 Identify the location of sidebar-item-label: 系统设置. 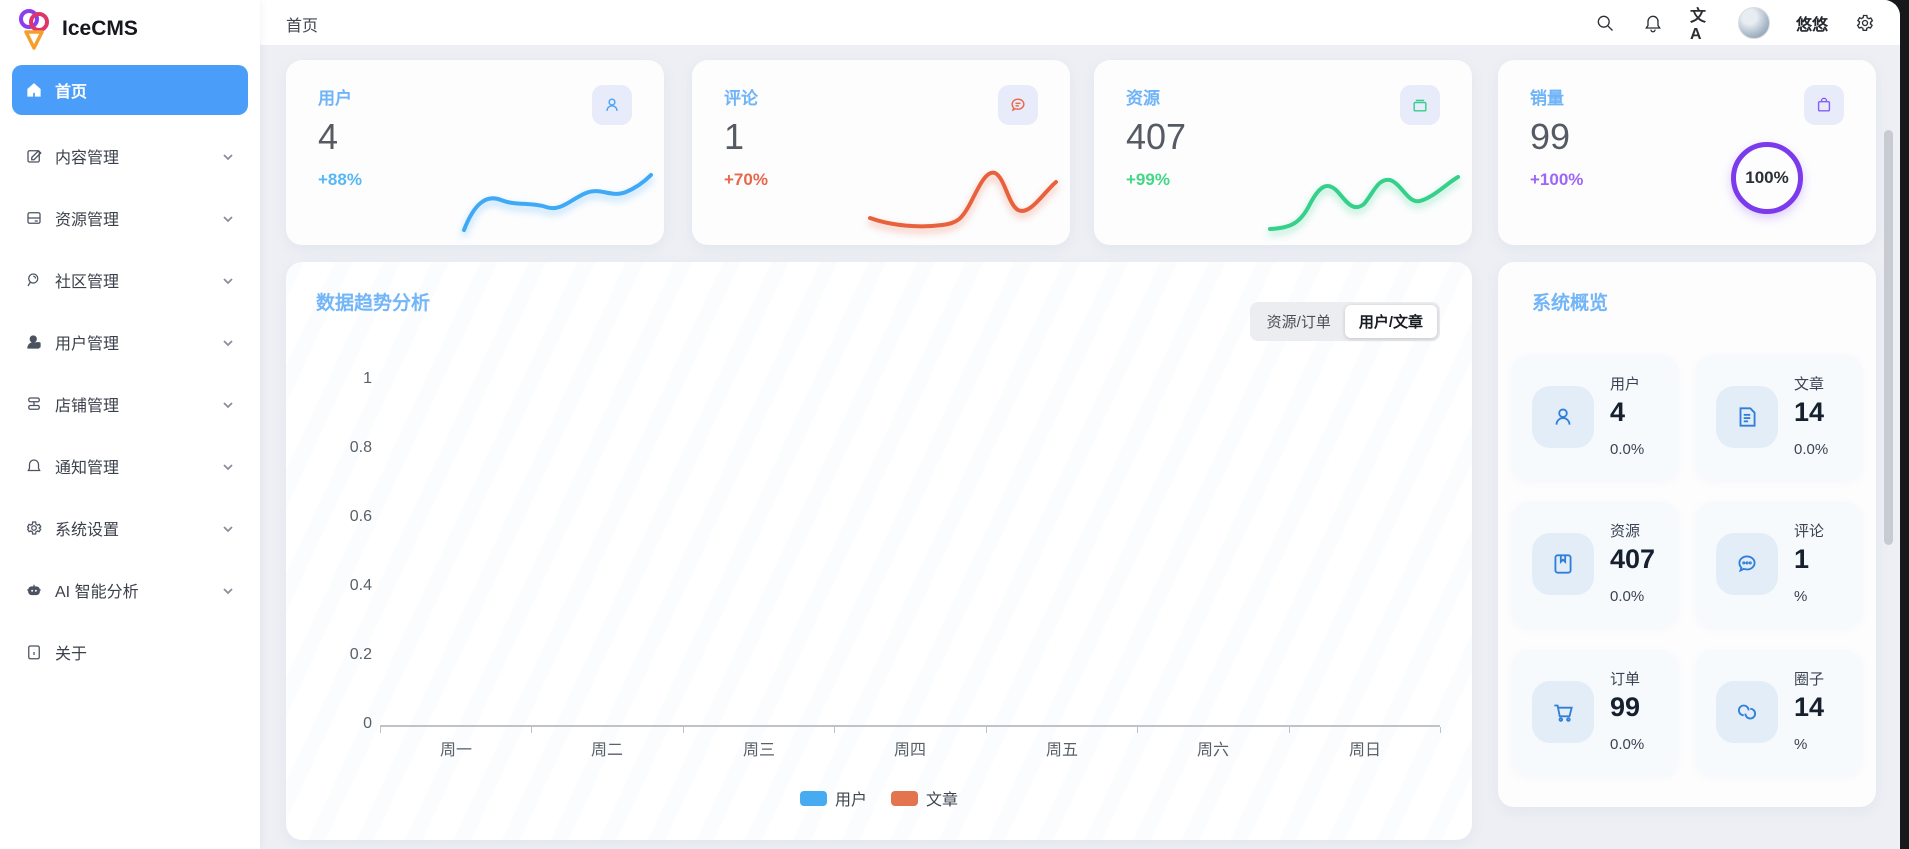
(87, 530).